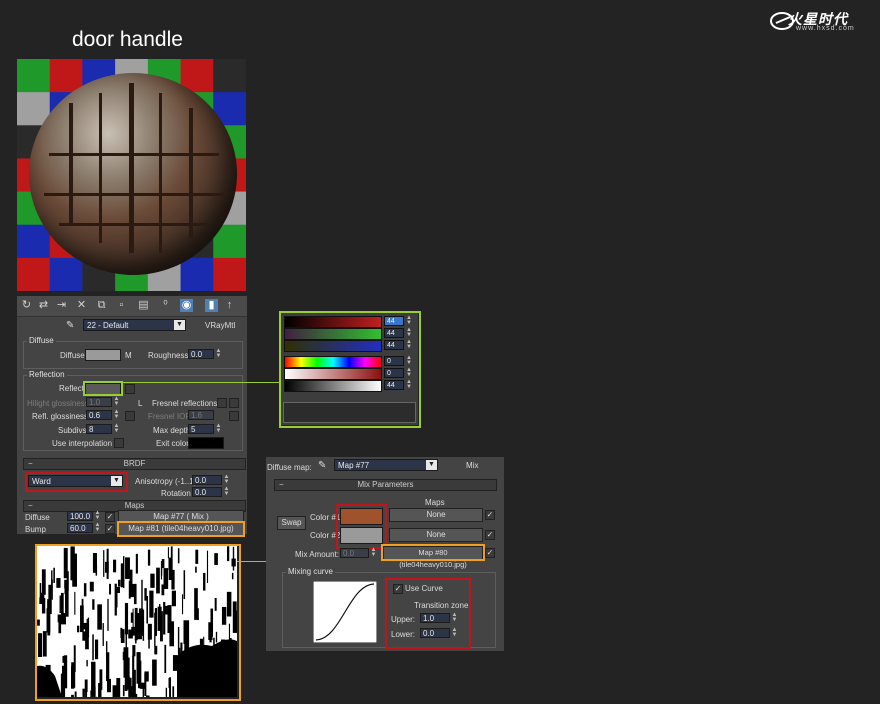 Image resolution: width=880 pixels, height=704 pixels. What do you see at coordinates (207, 492) in the screenshot?
I see `rotation-input: 0.0` at bounding box center [207, 492].